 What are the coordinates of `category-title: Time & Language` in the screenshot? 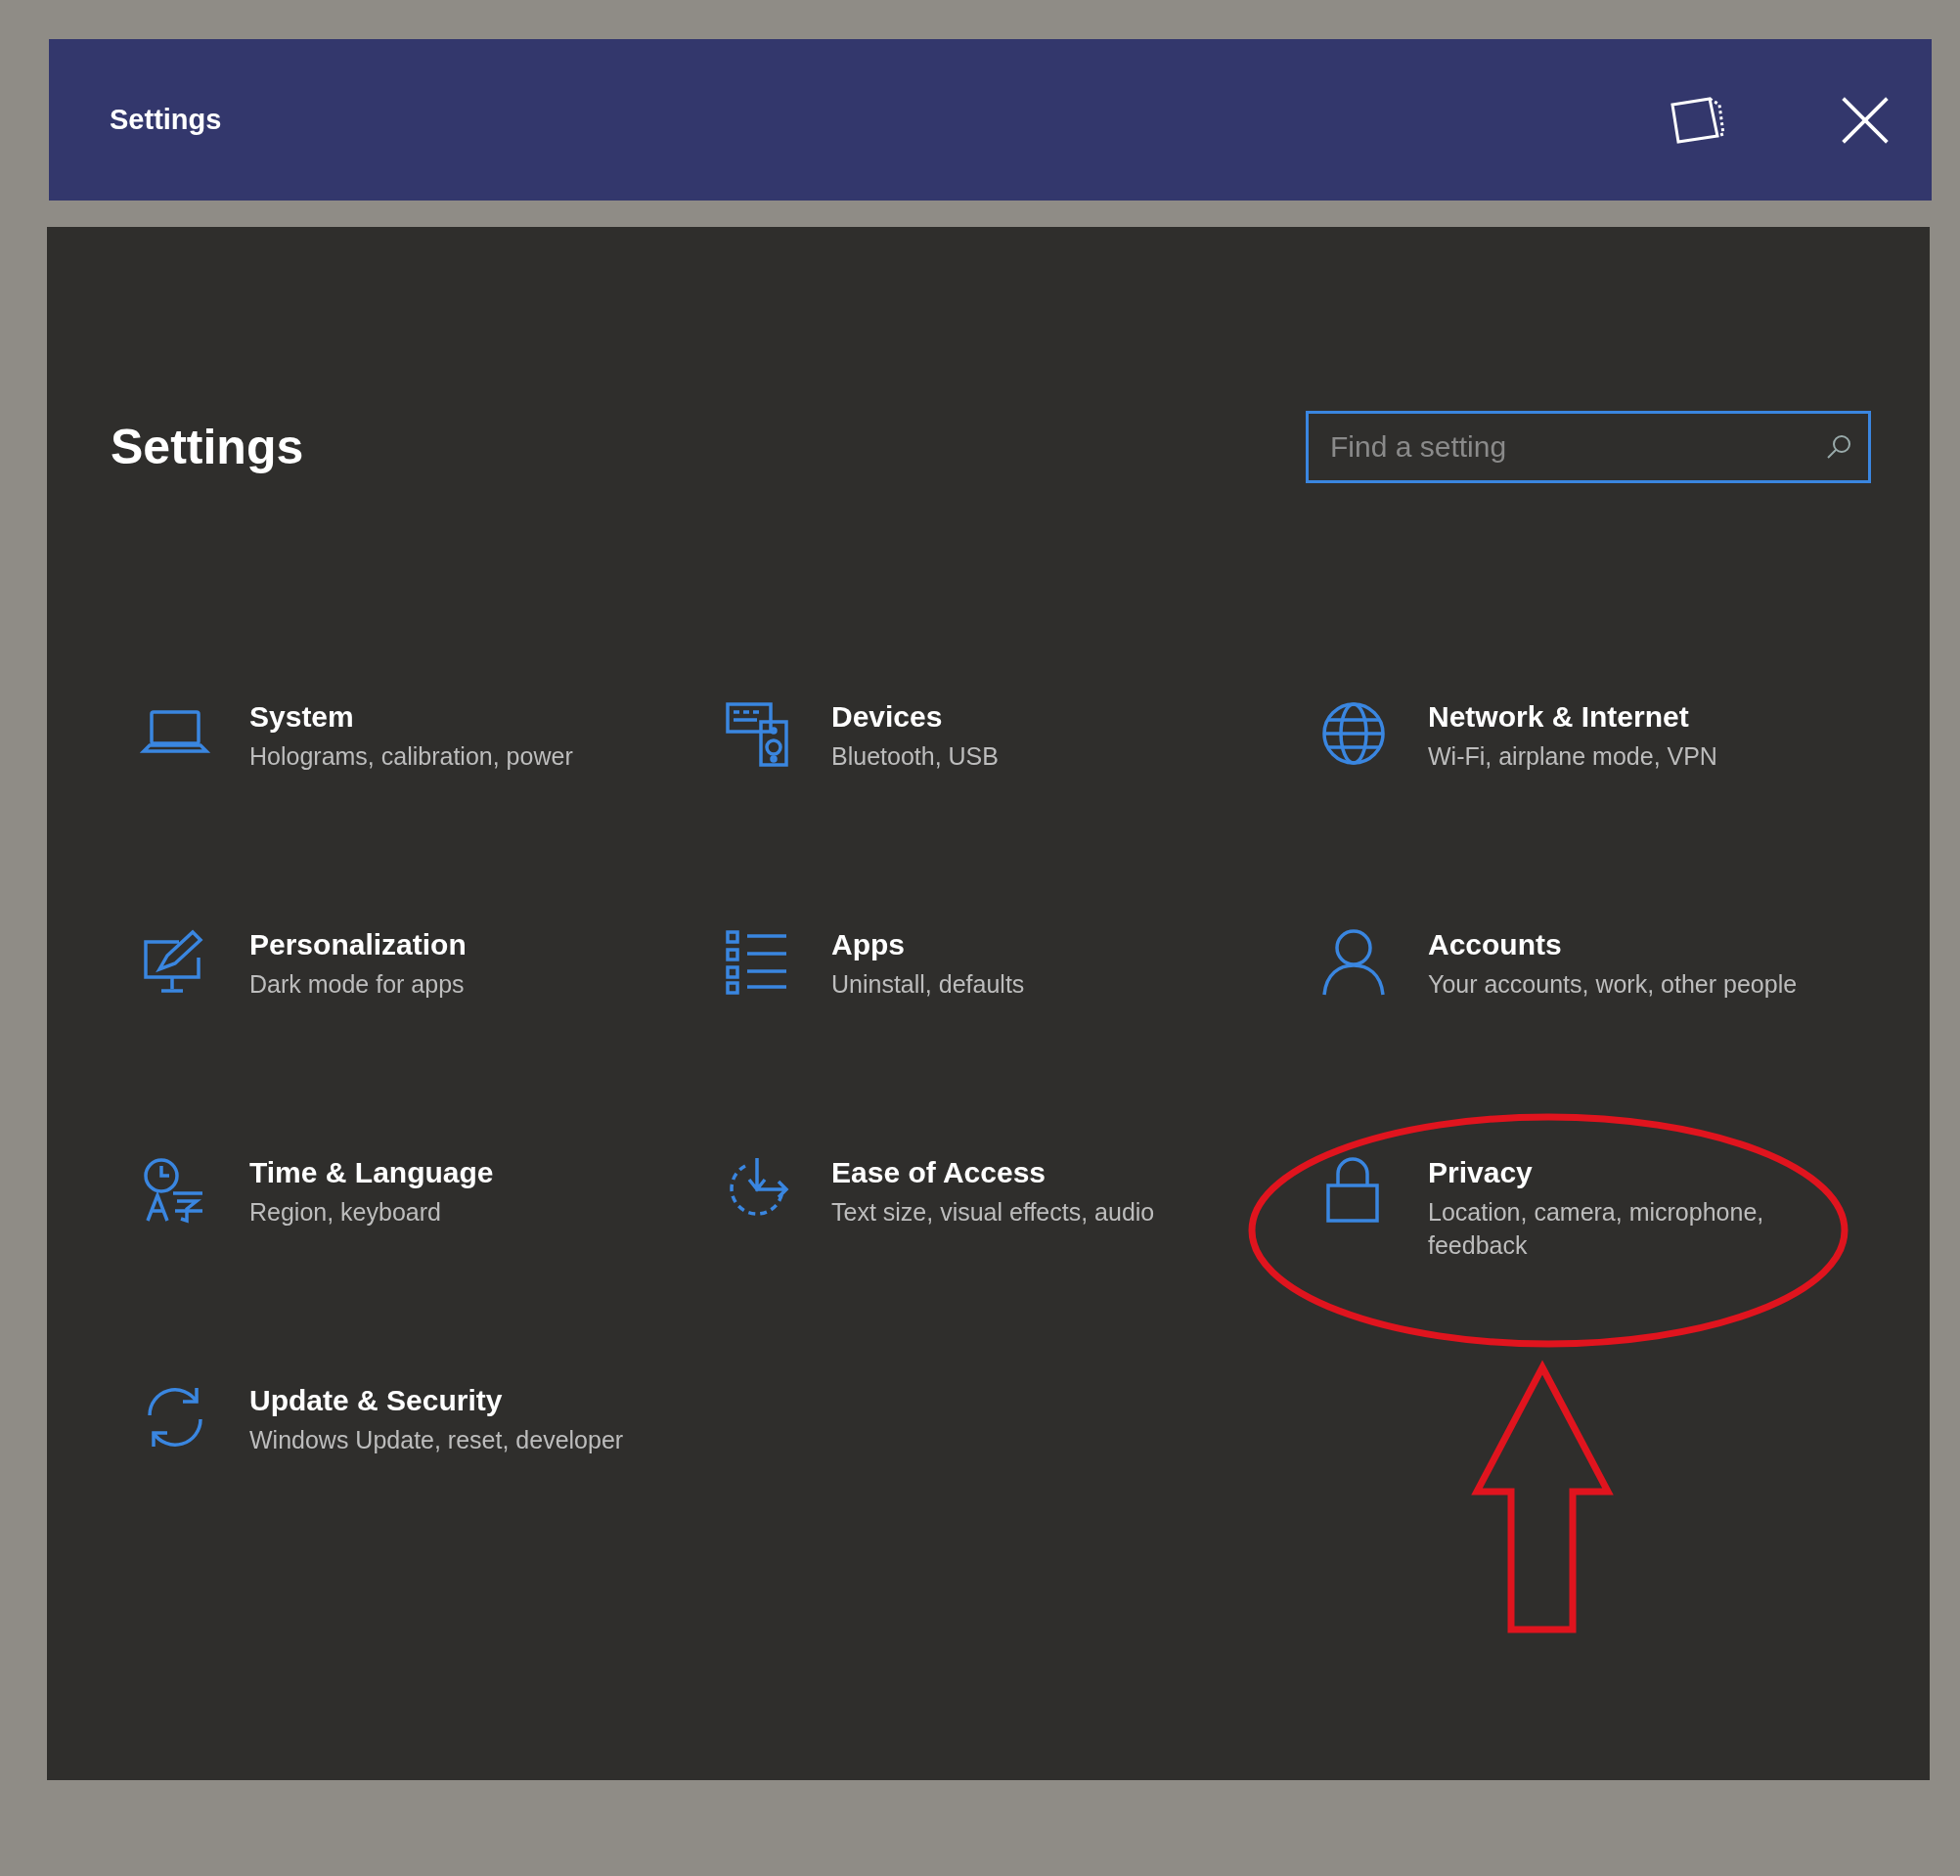 It's located at (371, 1172).